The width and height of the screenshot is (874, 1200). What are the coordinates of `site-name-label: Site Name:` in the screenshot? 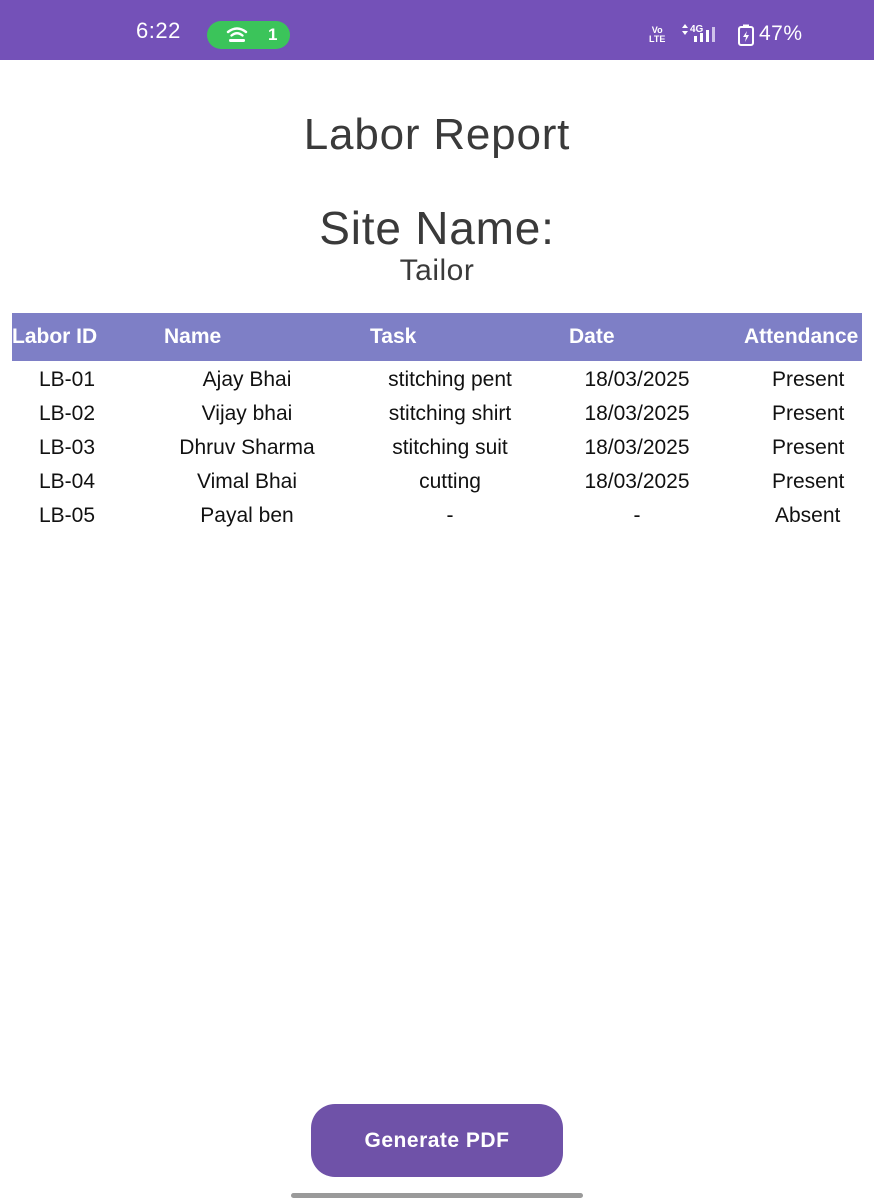 It's located at (437, 228).